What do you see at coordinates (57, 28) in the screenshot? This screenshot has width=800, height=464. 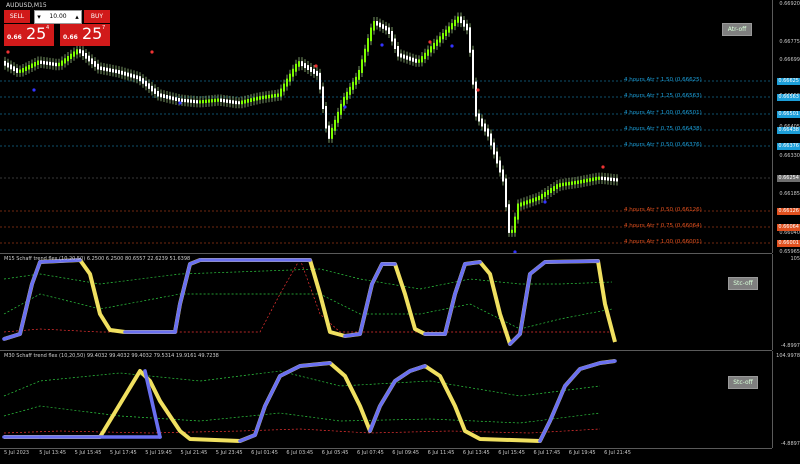 I see `one-click-trading-panel: SELL ▾ 10.00 ▴ BUY 0.66 25 4 0.66 25 7` at bounding box center [57, 28].